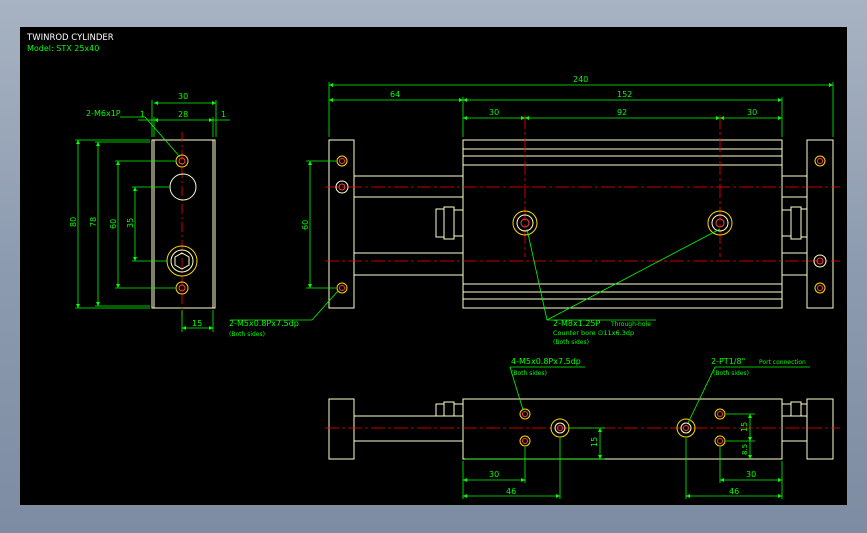 The width and height of the screenshot is (867, 533). What do you see at coordinates (103, 113) in the screenshot?
I see `callout-m6: 2-M6x1P` at bounding box center [103, 113].